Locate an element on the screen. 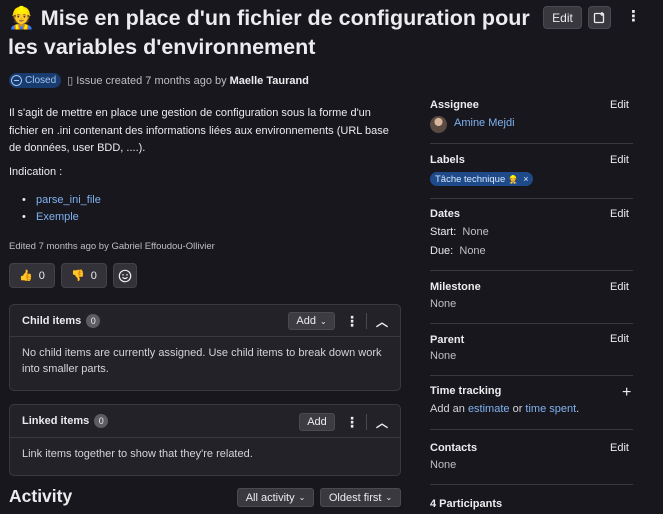  assignee-label: Assignee is located at coordinates (454, 105).